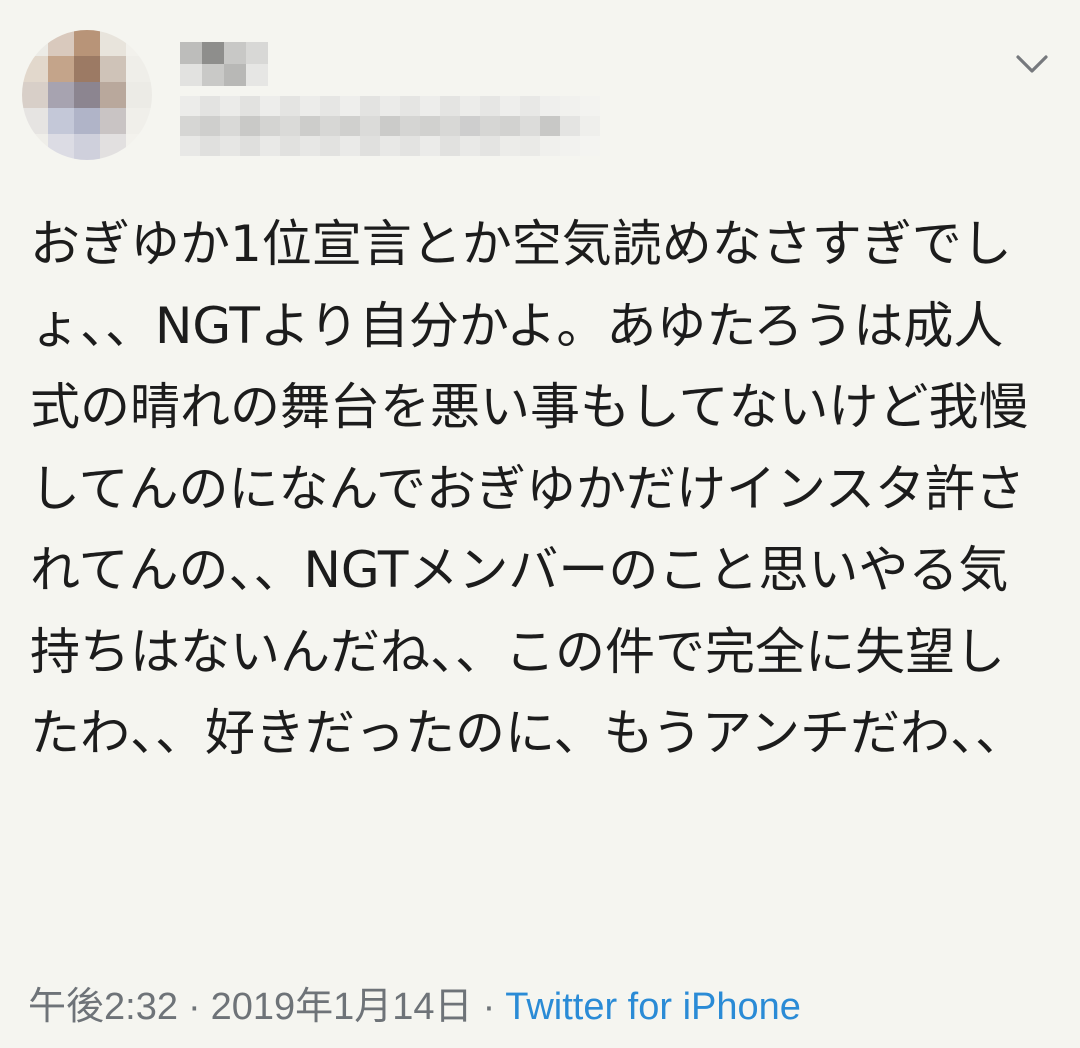 The image size is (1080, 1048). I want to click on display-name-censored, so click(224, 64).